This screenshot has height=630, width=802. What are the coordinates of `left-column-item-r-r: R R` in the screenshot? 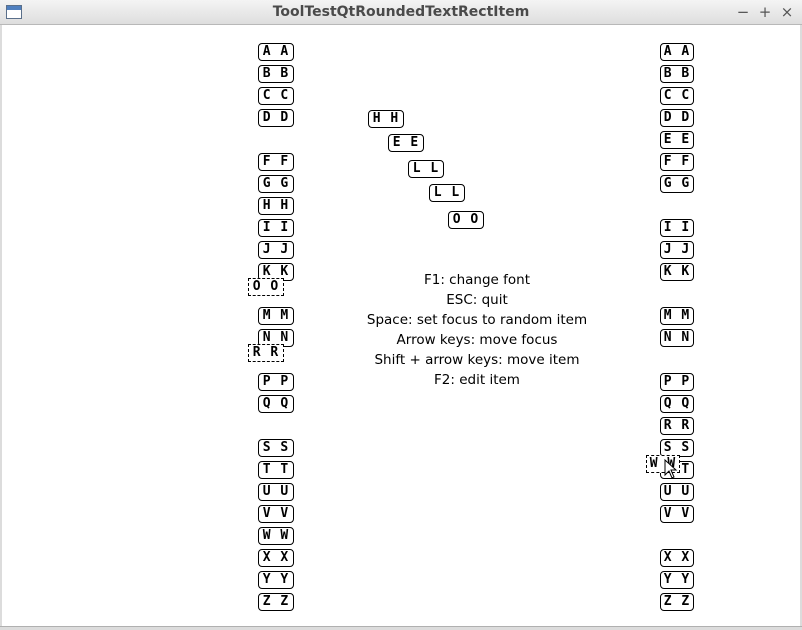 It's located at (266, 353).